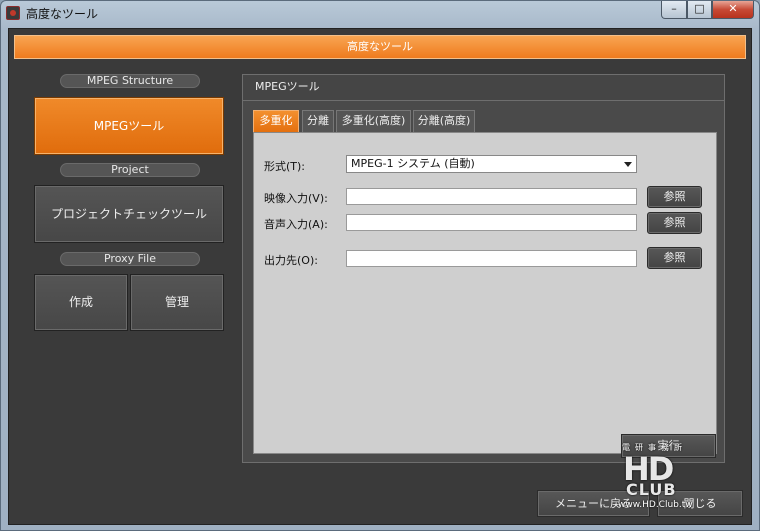 The image size is (760, 531). Describe the element at coordinates (674, 223) in the screenshot. I see `audio-browse-button: 参照` at that location.